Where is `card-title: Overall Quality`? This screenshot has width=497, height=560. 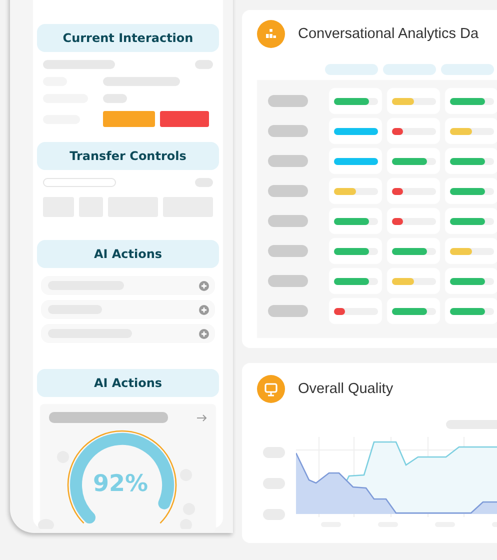
card-title: Overall Quality is located at coordinates (346, 389).